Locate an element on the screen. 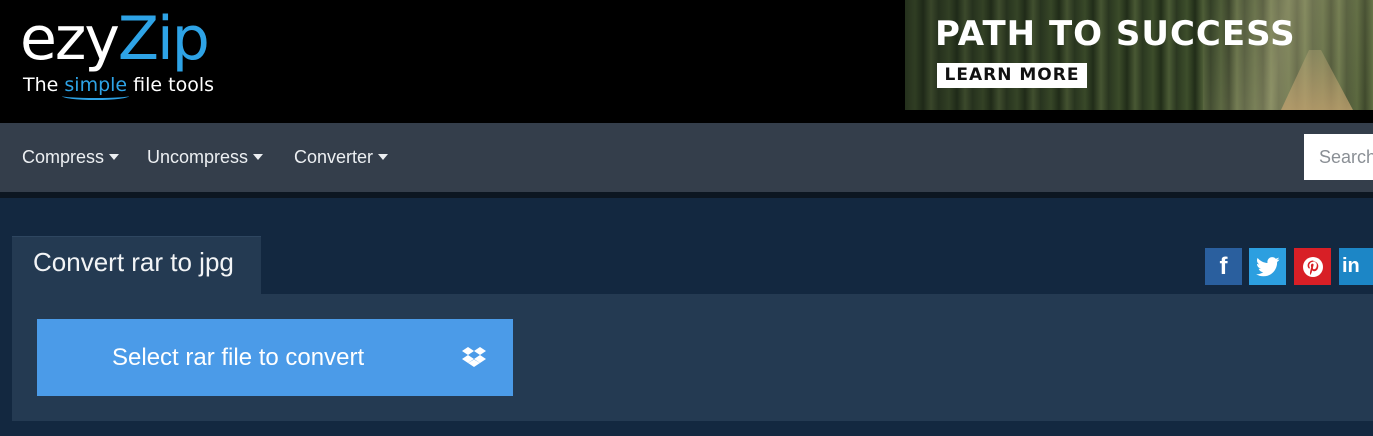 Image resolution: width=1373 pixels, height=436 pixels. logo-wordmark: ezyZip is located at coordinates (115, 39).